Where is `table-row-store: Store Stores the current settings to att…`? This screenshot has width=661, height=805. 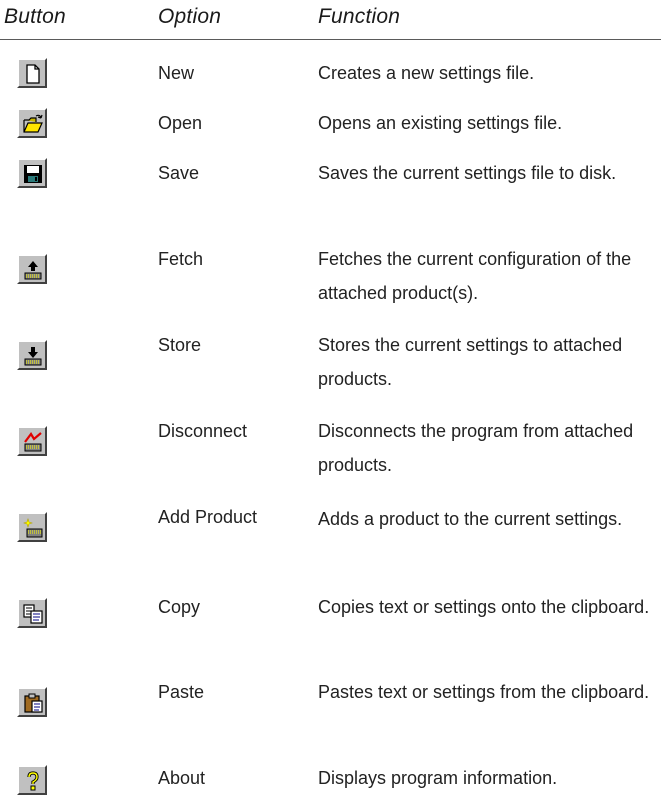
table-row-store: Store Stores the current settings to att… is located at coordinates (330, 360).